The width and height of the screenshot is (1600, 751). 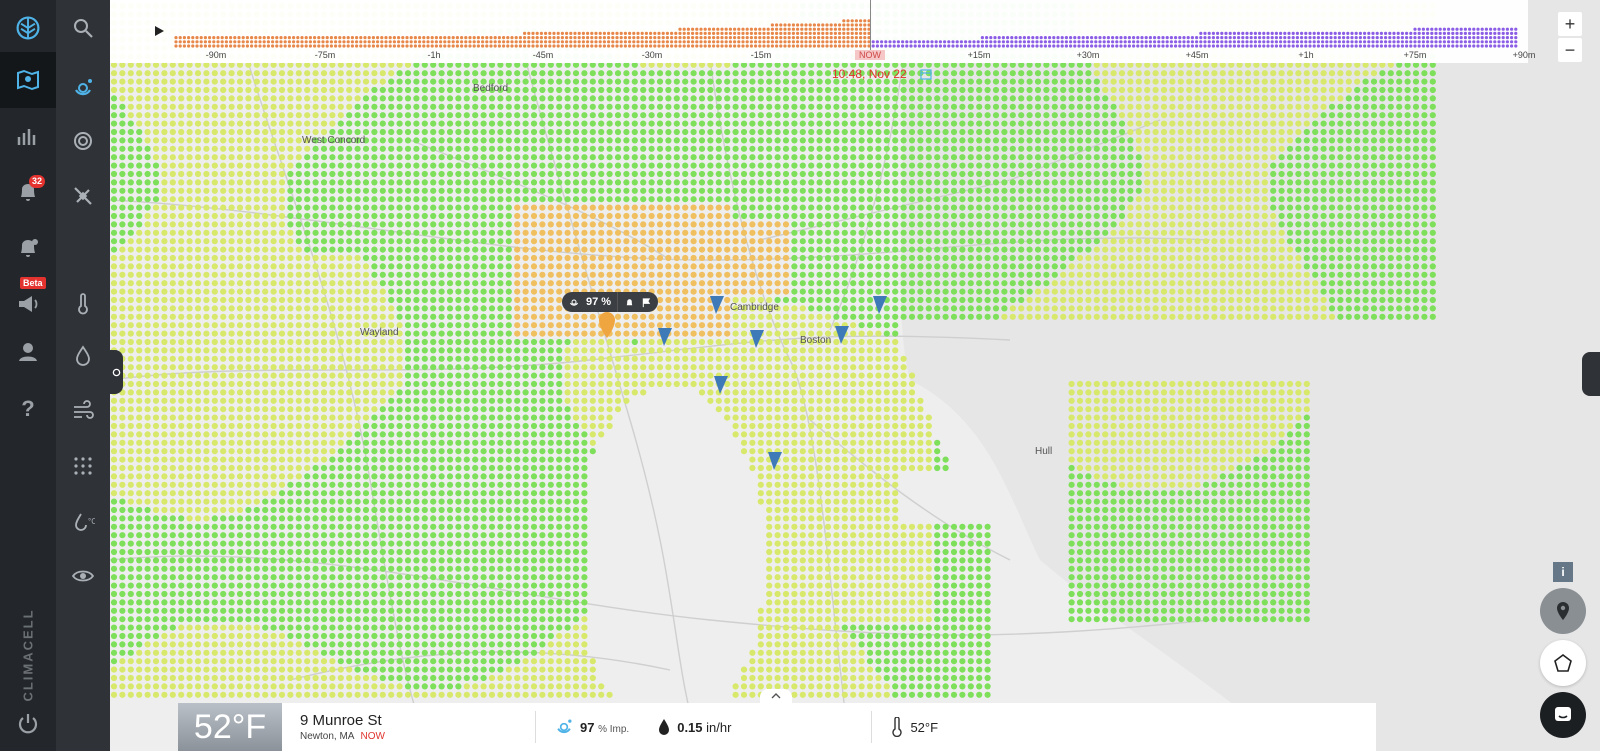 I want to click on temperature-icon, so click(x=83, y=304).